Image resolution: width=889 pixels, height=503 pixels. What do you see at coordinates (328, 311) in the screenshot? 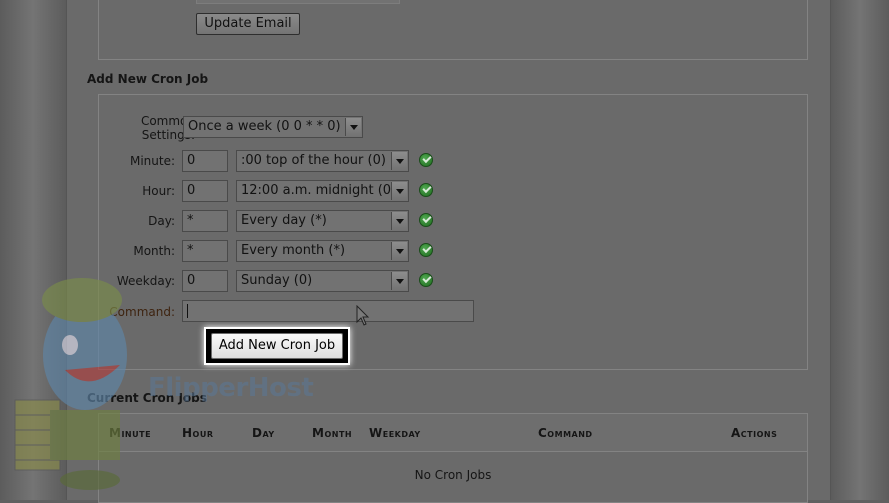
I see `command-input` at bounding box center [328, 311].